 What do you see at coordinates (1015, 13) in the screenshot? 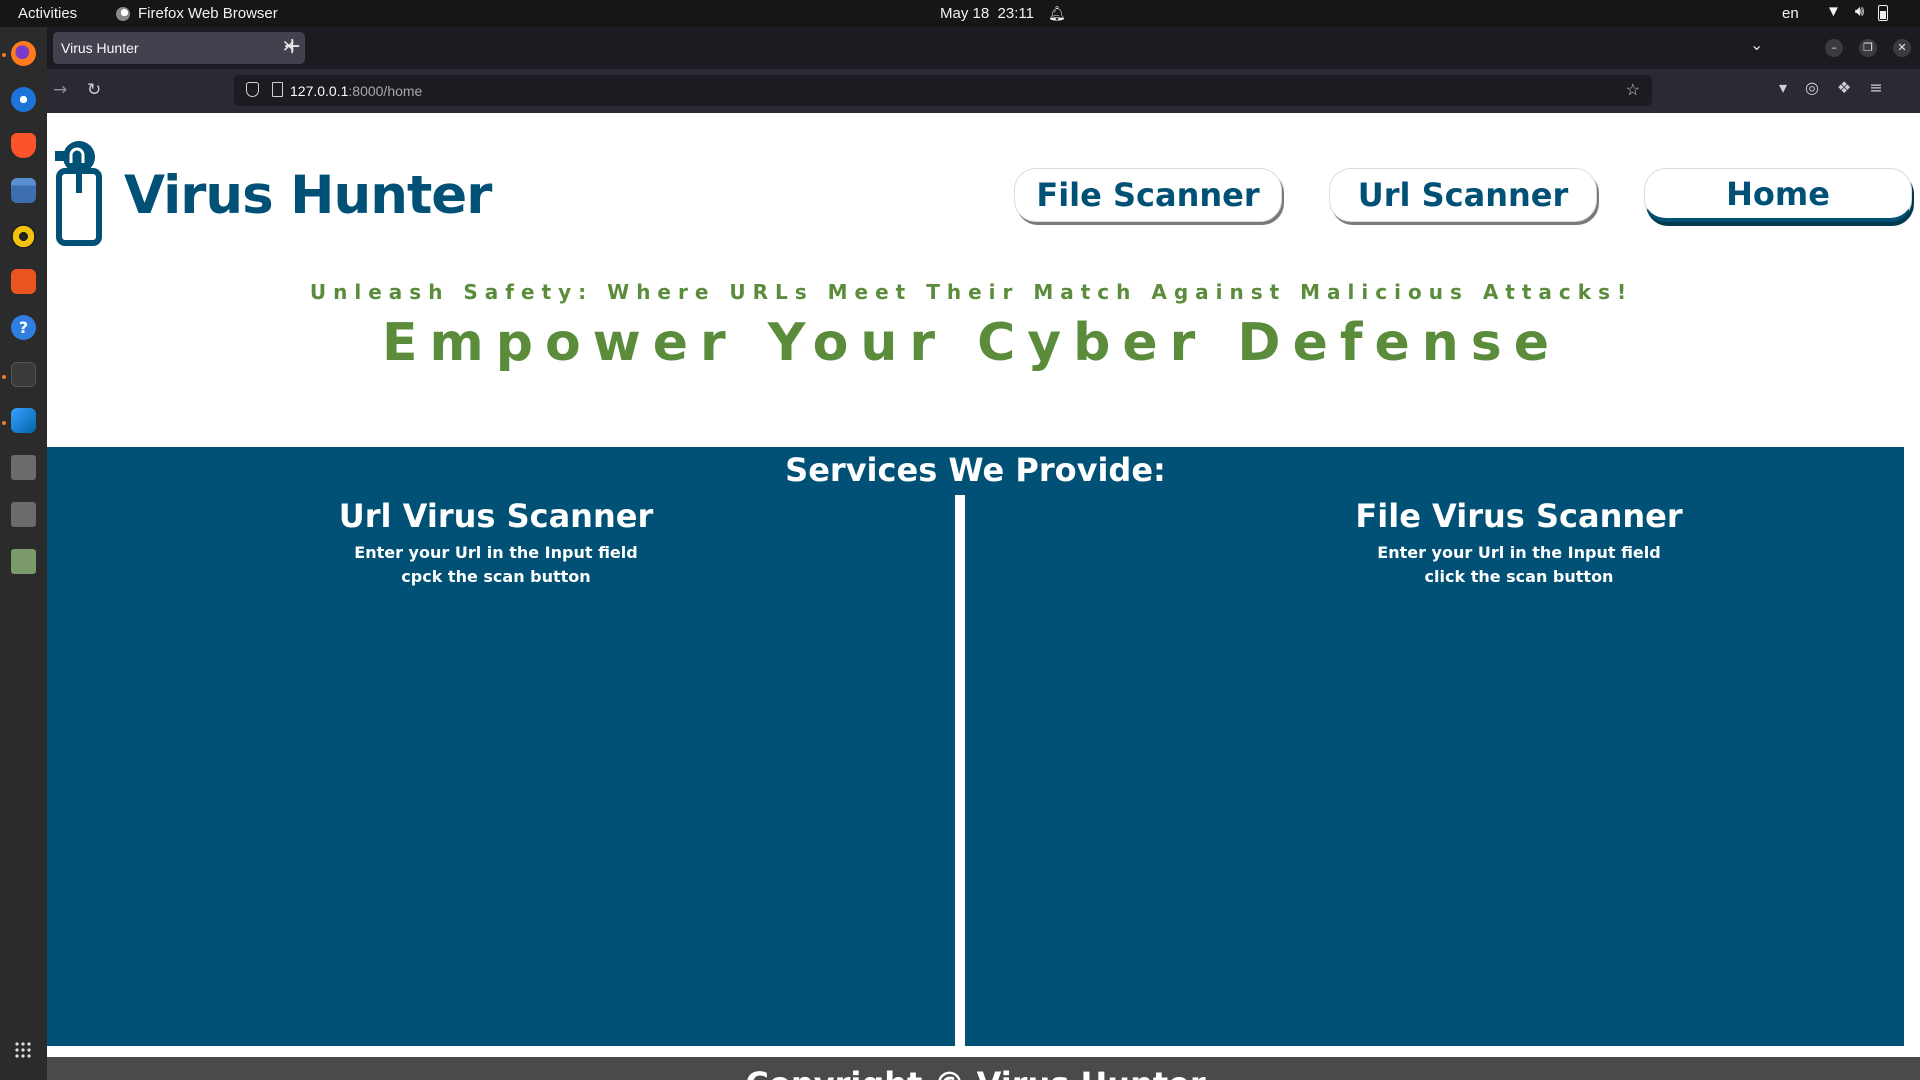
I see `clock-time: 23:11` at bounding box center [1015, 13].